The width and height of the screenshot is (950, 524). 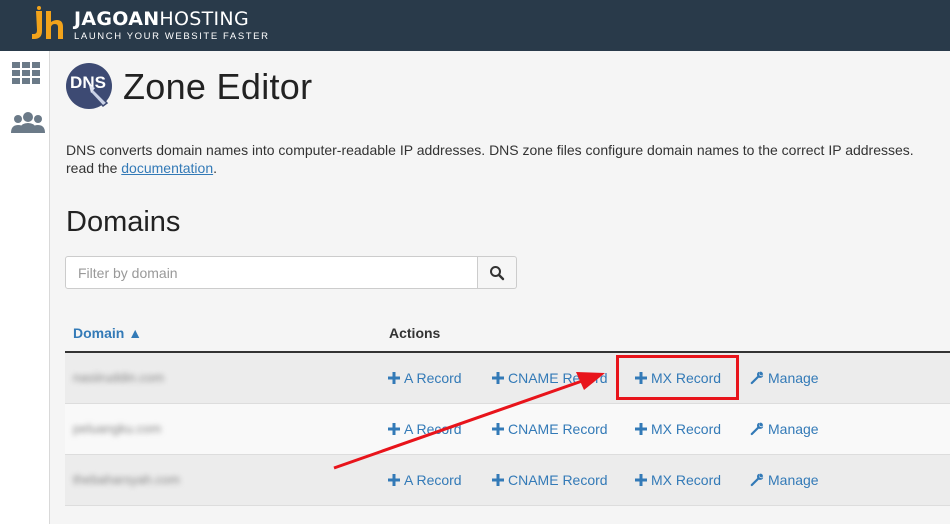 I want to click on search-button, so click(x=497, y=272).